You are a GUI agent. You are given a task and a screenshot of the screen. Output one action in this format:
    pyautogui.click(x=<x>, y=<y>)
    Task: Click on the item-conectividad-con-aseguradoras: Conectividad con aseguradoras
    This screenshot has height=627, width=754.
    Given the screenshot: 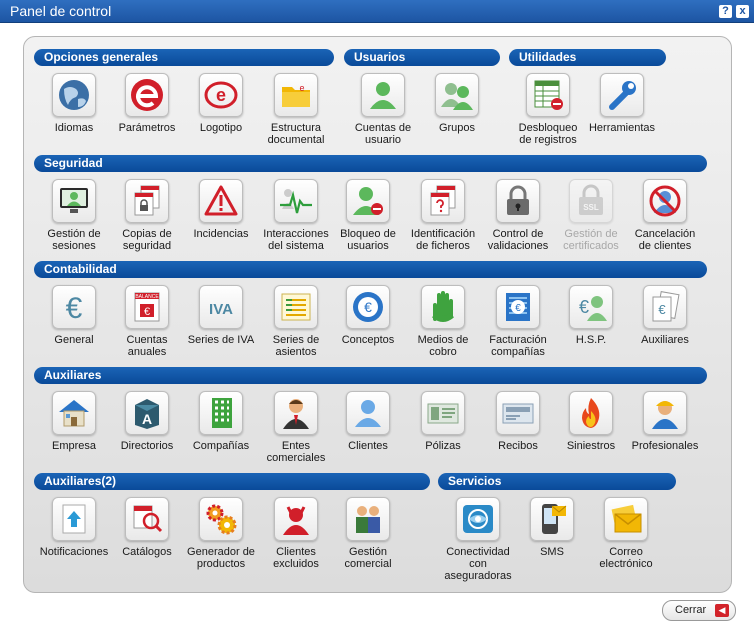 What is the action you would take?
    pyautogui.click(x=478, y=539)
    